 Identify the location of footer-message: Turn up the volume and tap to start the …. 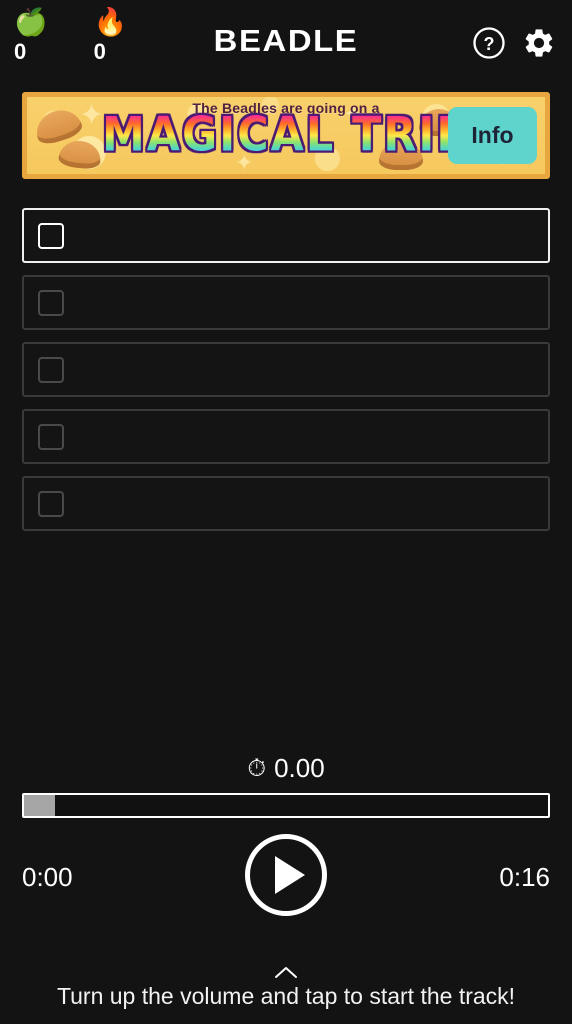
(286, 996).